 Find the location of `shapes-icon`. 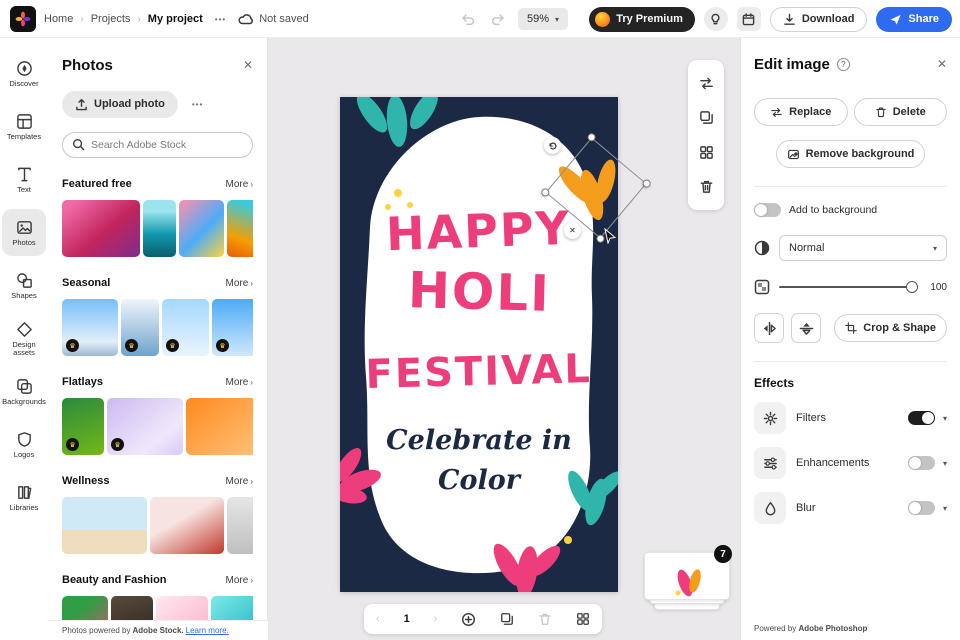

shapes-icon is located at coordinates (24, 280).